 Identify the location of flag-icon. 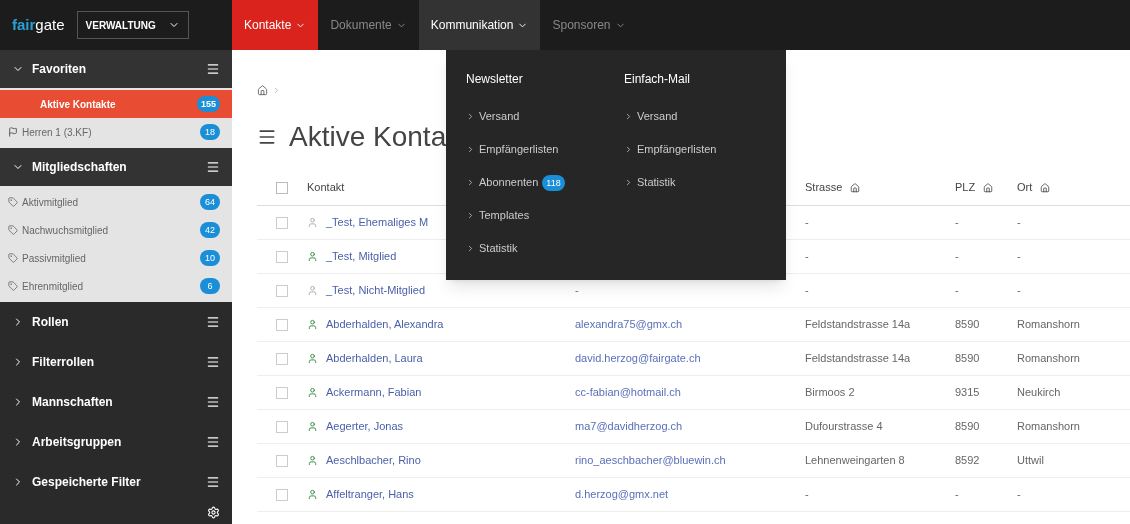
(13, 132).